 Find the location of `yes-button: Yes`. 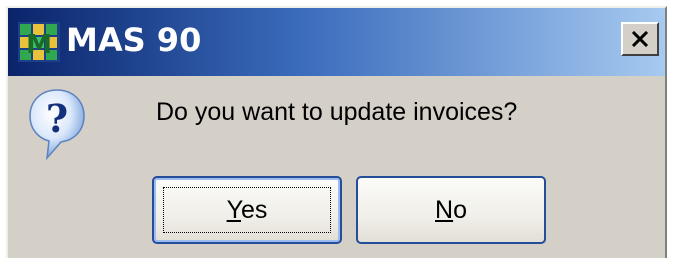

yes-button: Yes is located at coordinates (247, 210).